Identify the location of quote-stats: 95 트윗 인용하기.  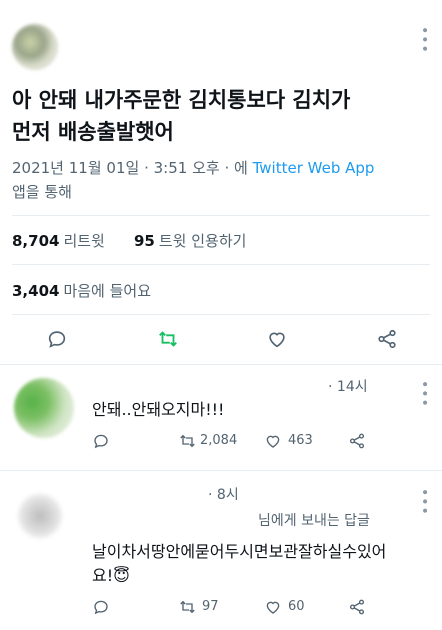
(190, 240).